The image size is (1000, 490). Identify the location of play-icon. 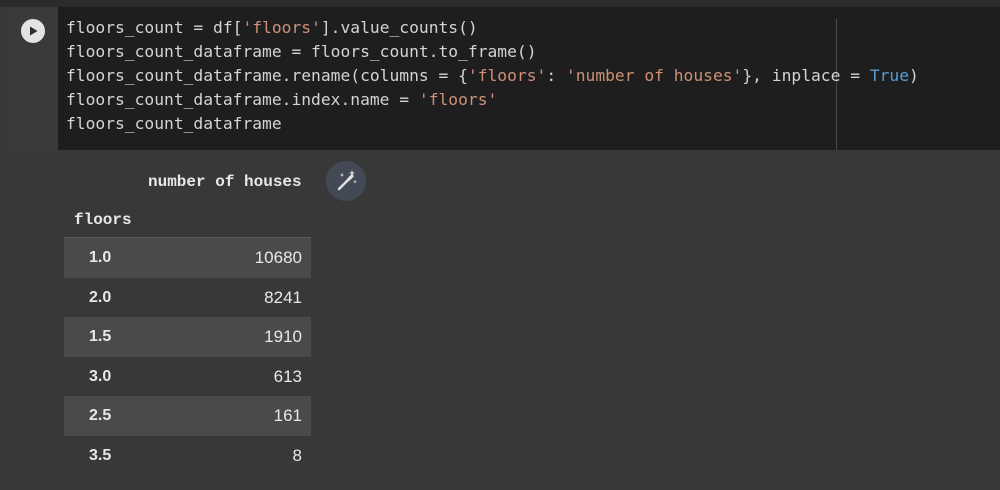
(34, 31).